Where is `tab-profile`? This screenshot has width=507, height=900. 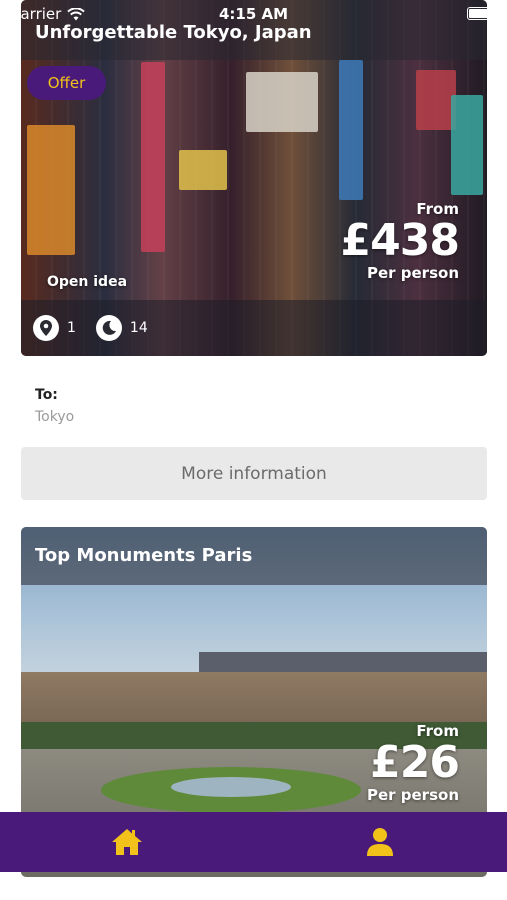 tab-profile is located at coordinates (380, 842).